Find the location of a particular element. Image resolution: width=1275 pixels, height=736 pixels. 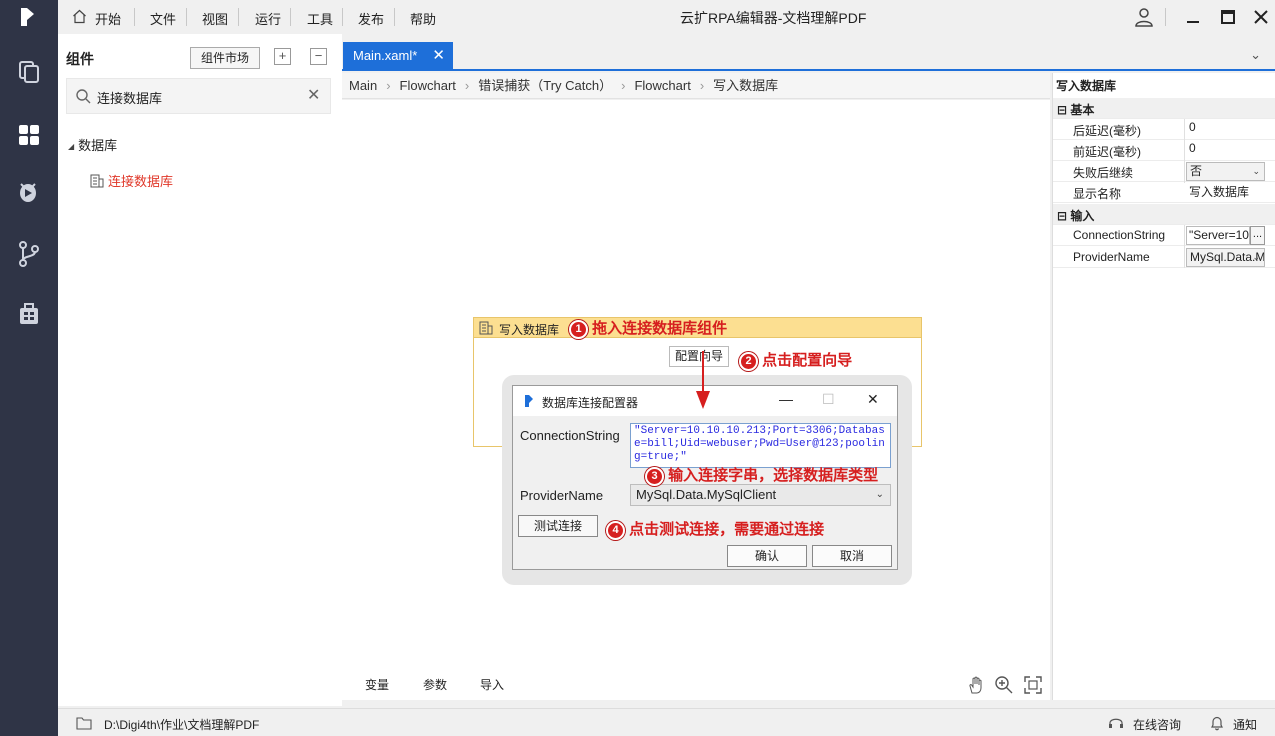

tab-label: Main.xaml* is located at coordinates (385, 55).